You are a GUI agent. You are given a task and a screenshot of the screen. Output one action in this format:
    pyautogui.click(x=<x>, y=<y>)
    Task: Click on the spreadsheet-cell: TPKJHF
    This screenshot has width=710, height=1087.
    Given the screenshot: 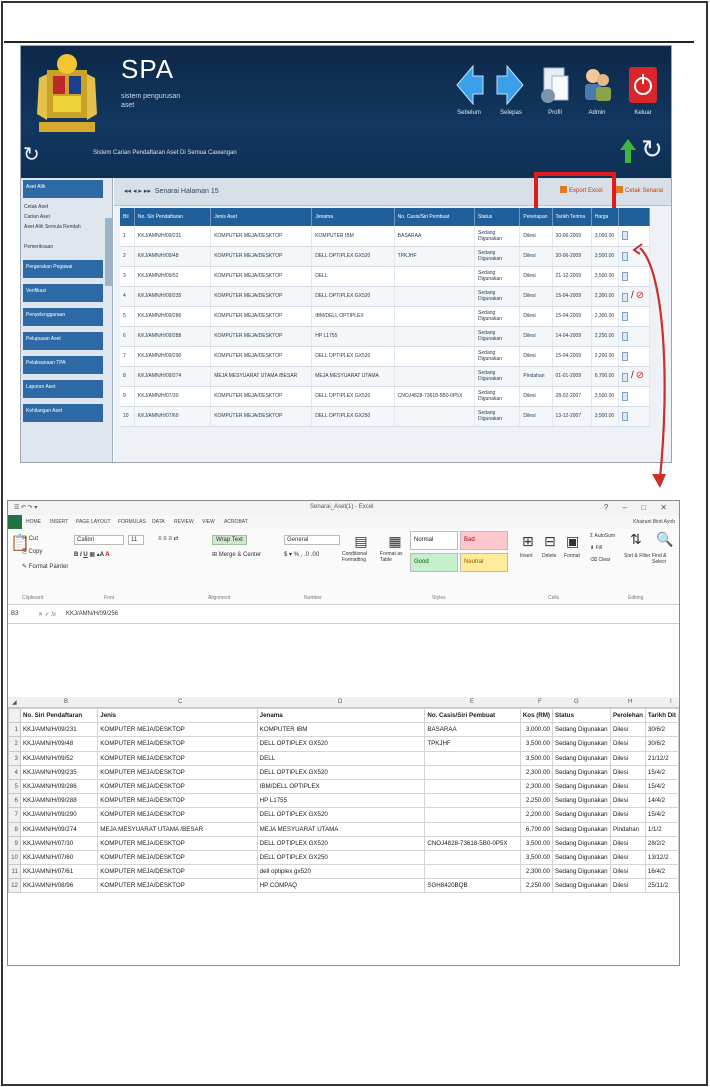 What is the action you would take?
    pyautogui.click(x=472, y=744)
    